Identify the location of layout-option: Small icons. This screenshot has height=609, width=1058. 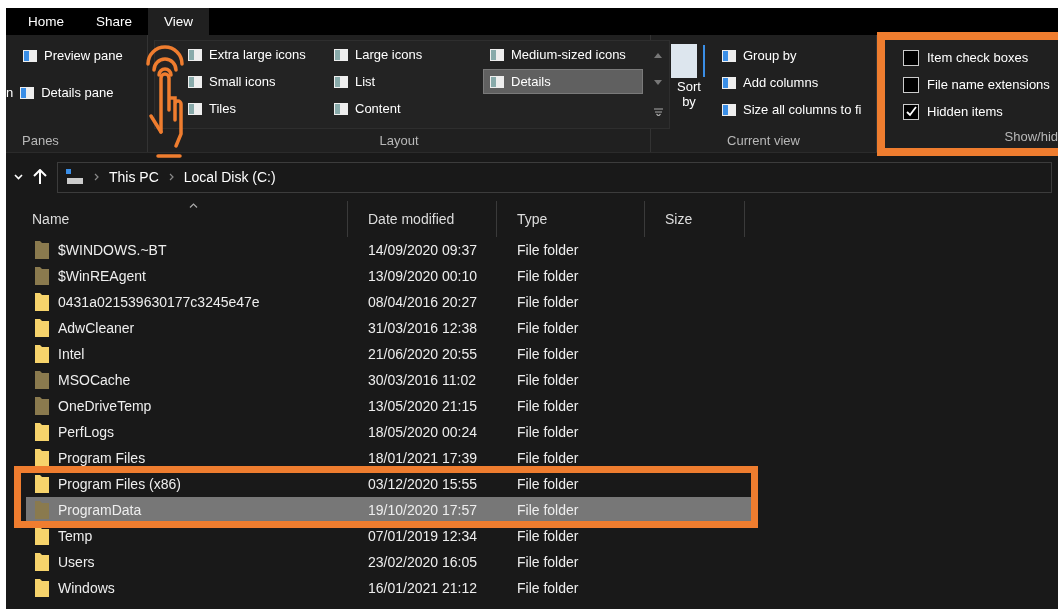
(251, 81).